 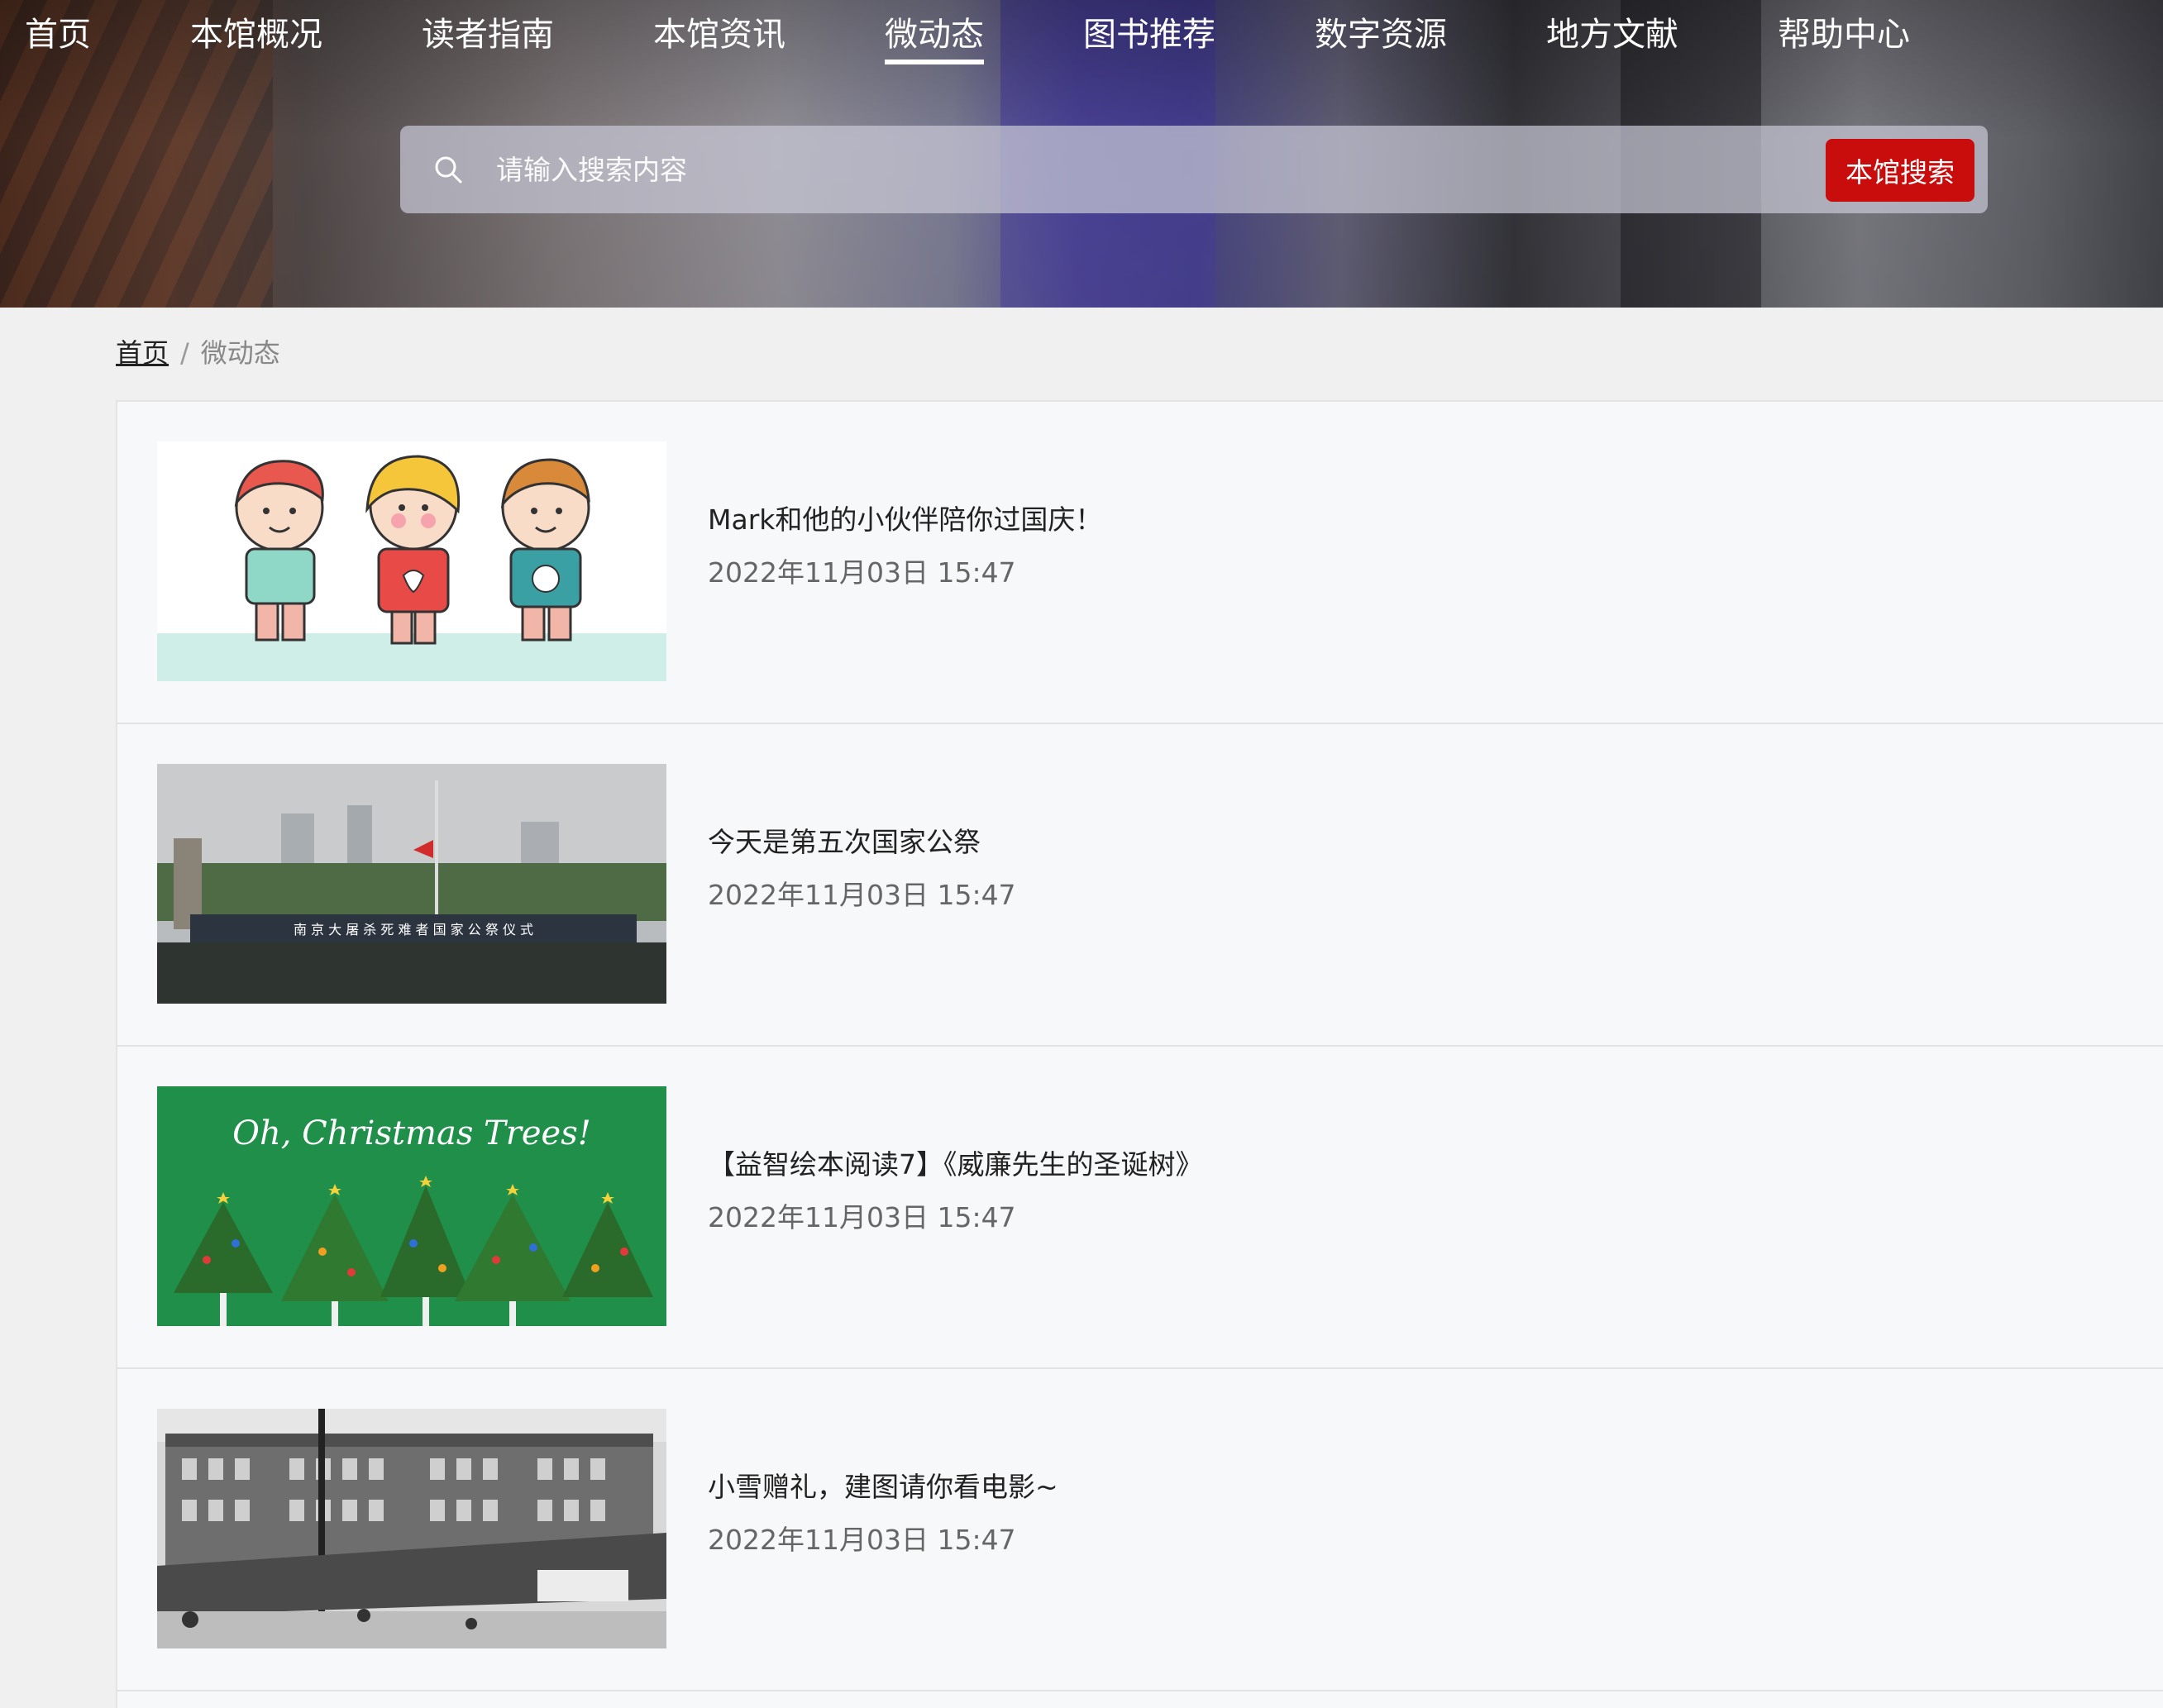 I want to click on cartoon-kids-image, so click(x=411, y=561).